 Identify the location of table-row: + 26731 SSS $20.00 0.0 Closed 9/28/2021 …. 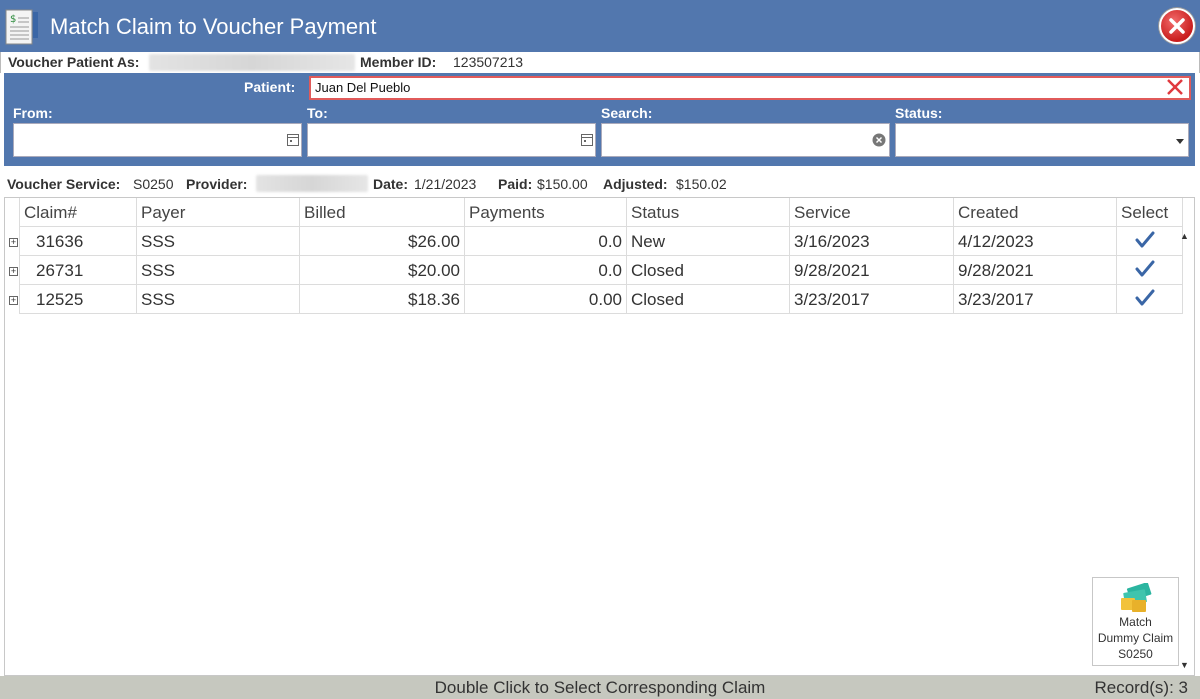
(596, 270).